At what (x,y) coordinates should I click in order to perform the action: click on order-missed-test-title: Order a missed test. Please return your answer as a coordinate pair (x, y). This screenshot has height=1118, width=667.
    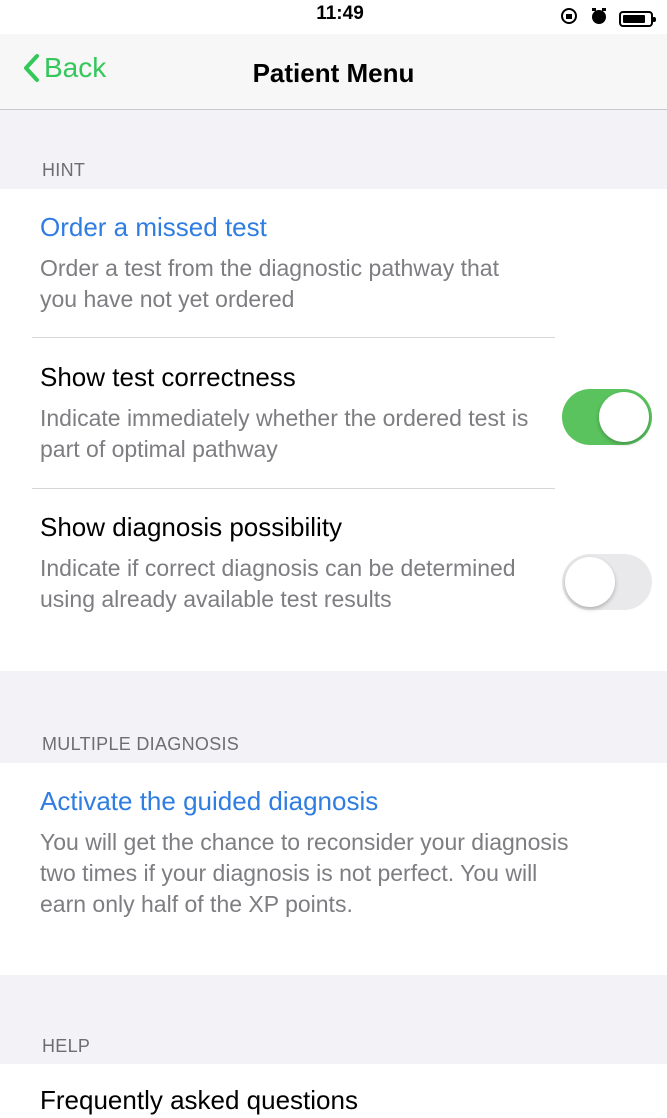
    Looking at the image, I should click on (153, 227).